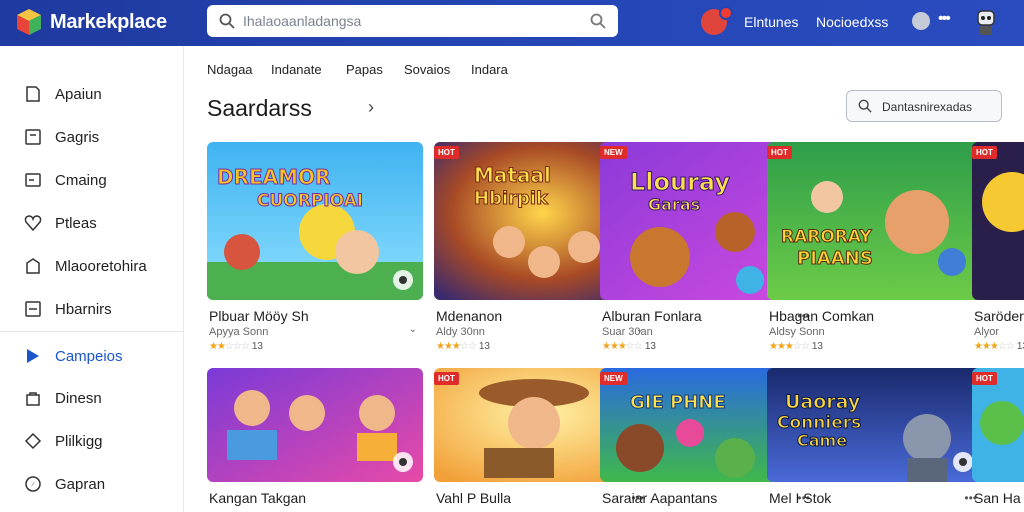  I want to click on section-title: Saardarss, so click(259, 108).